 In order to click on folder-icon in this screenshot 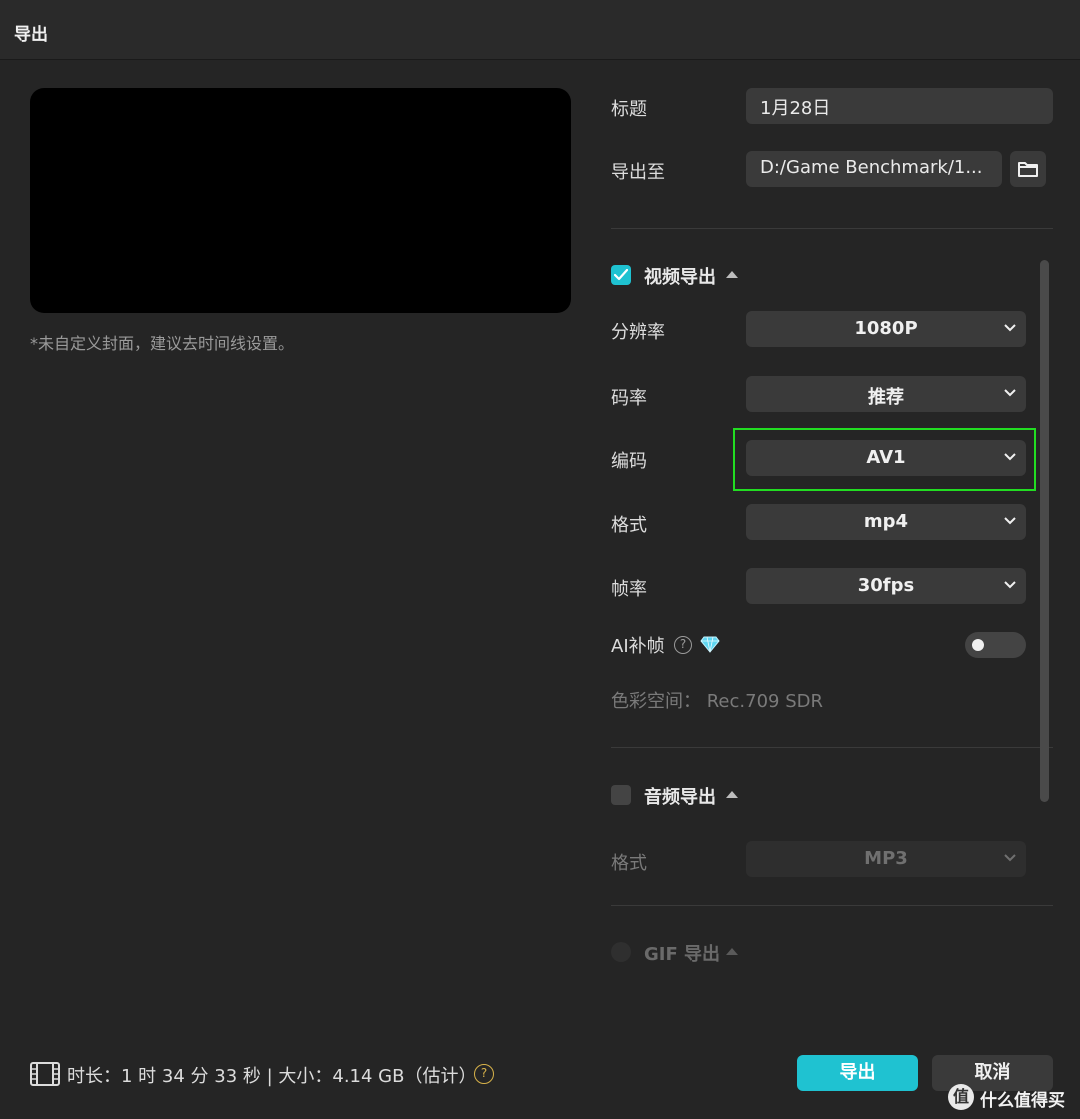, I will do `click(1028, 169)`.